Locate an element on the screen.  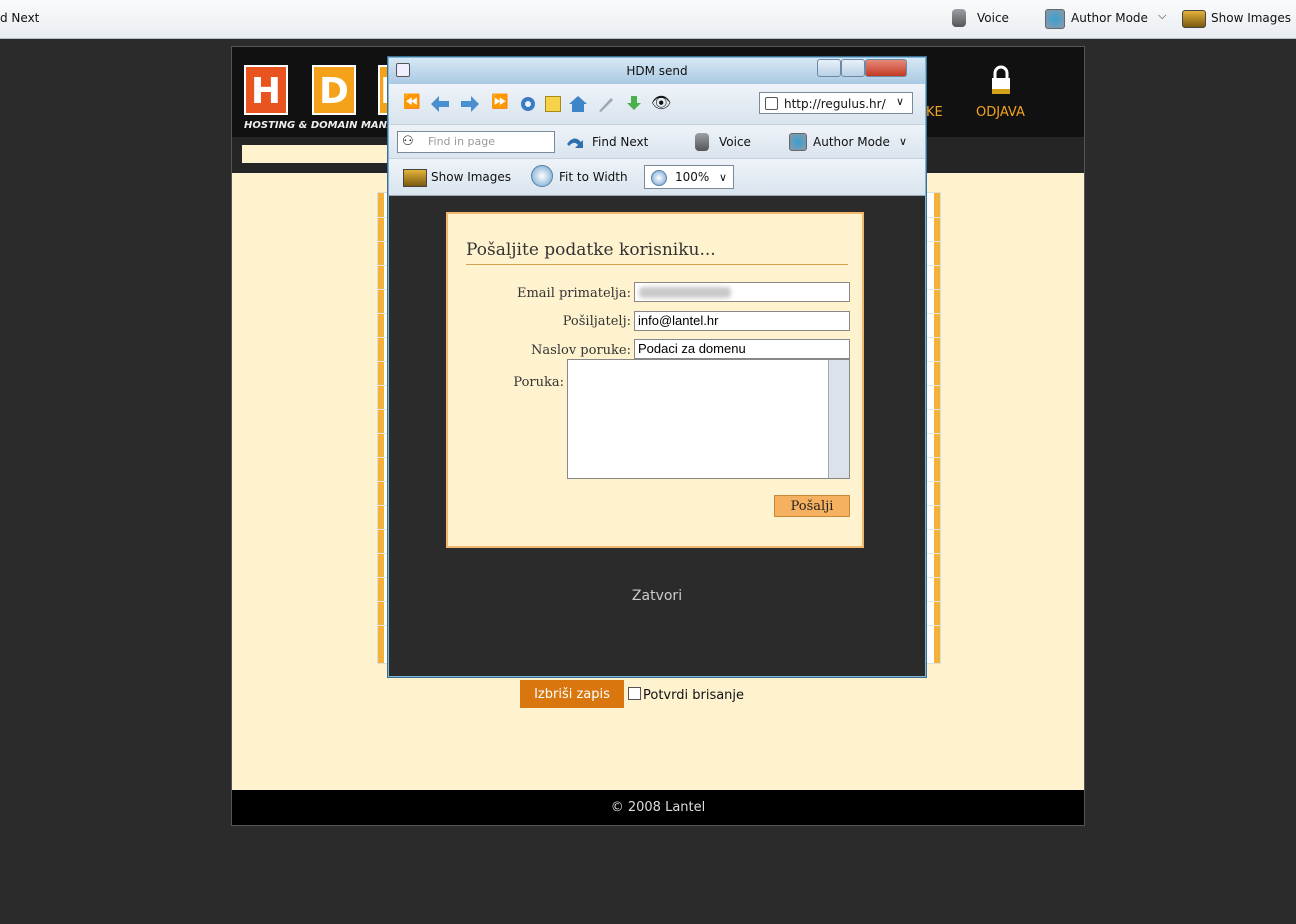
nav-toolbar: ⏪ ⏩ 👁 http://regulus.hr/ ∨ is located at coordinates (657, 104).